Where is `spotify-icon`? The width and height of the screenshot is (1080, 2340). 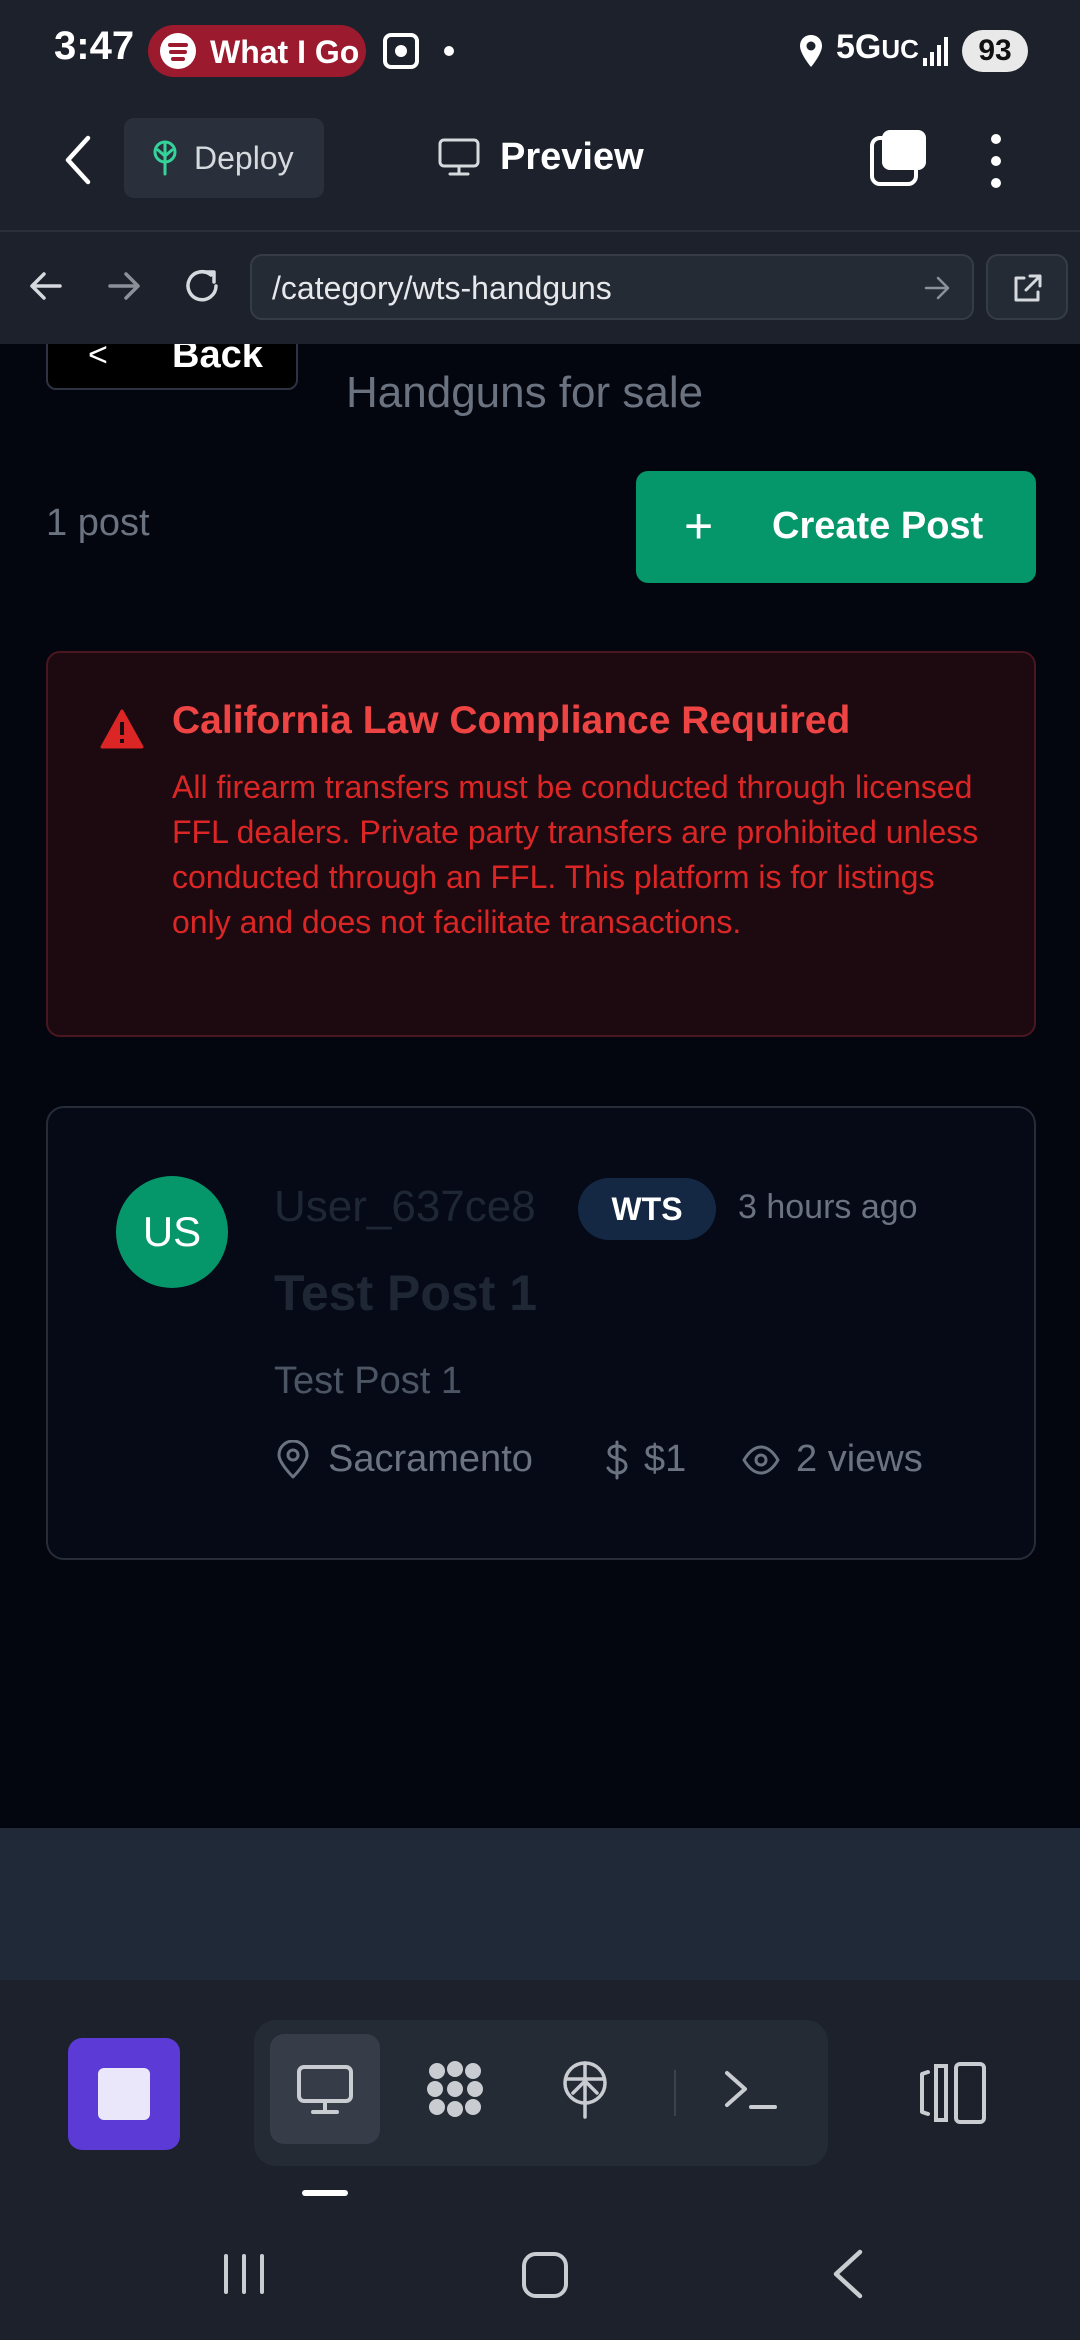 spotify-icon is located at coordinates (178, 51).